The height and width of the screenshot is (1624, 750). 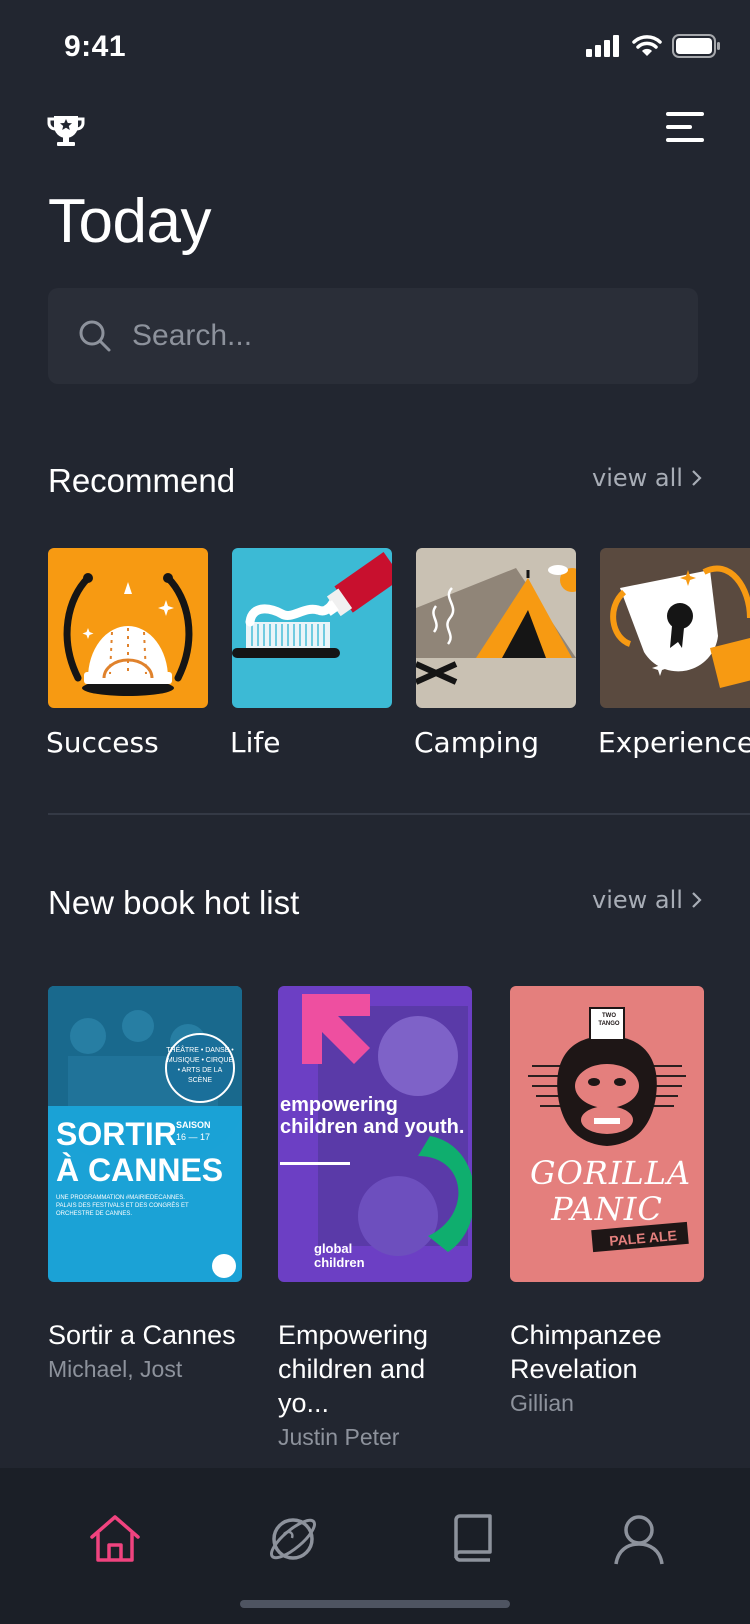 I want to click on cover-season: SAISON, so click(x=193, y=1125).